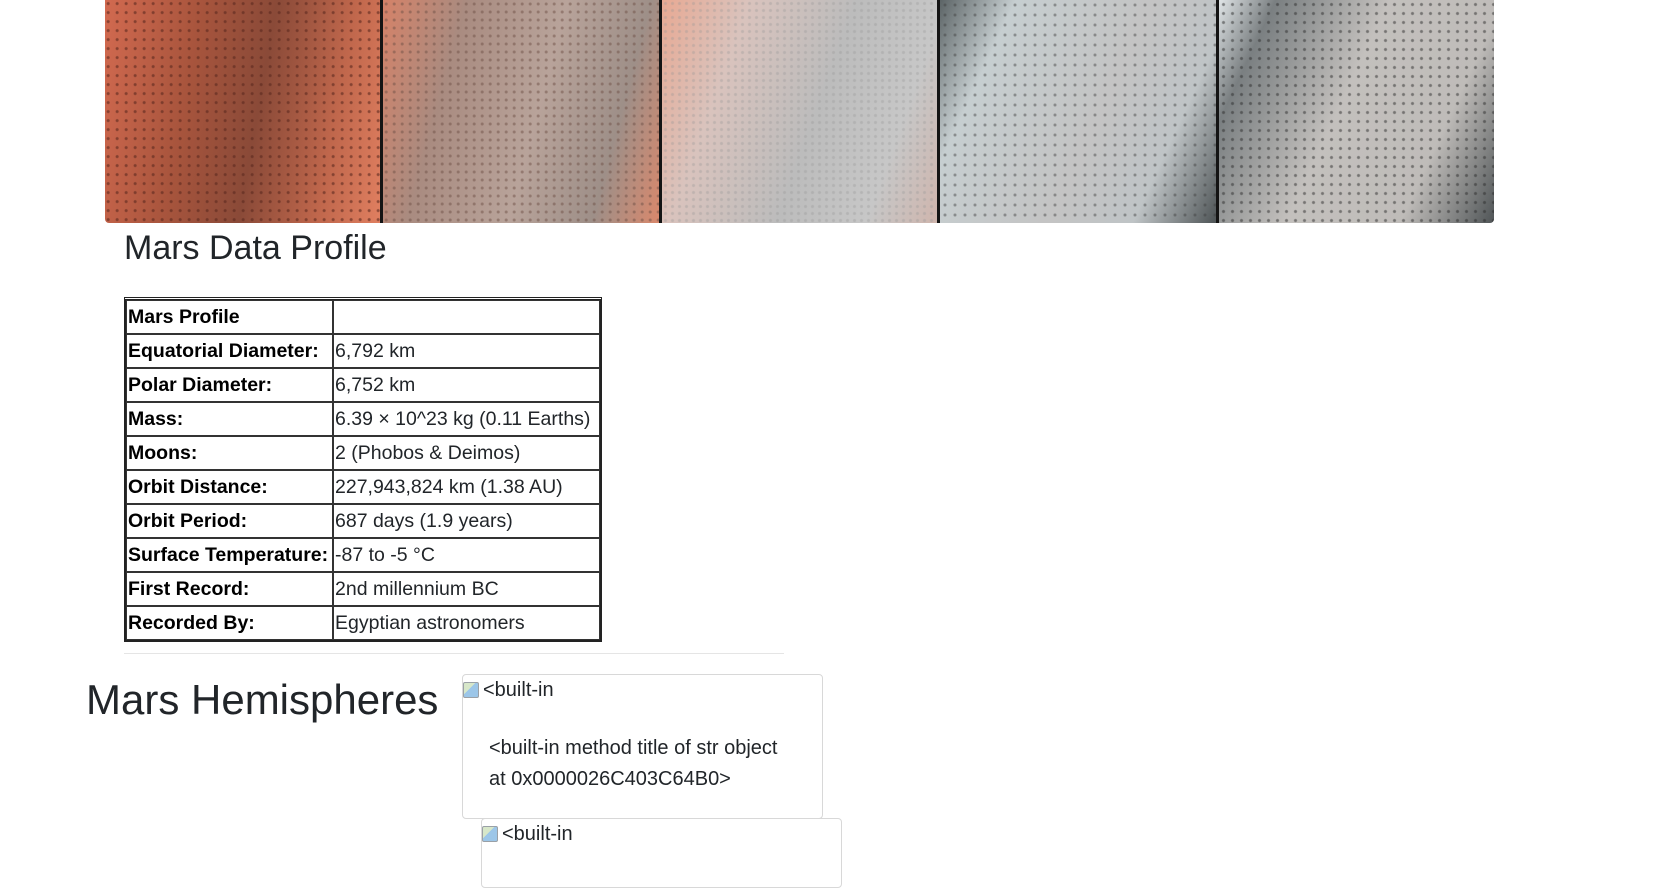 This screenshot has width=1677, height=888. I want to click on row-value: 6,792 km, so click(466, 351).